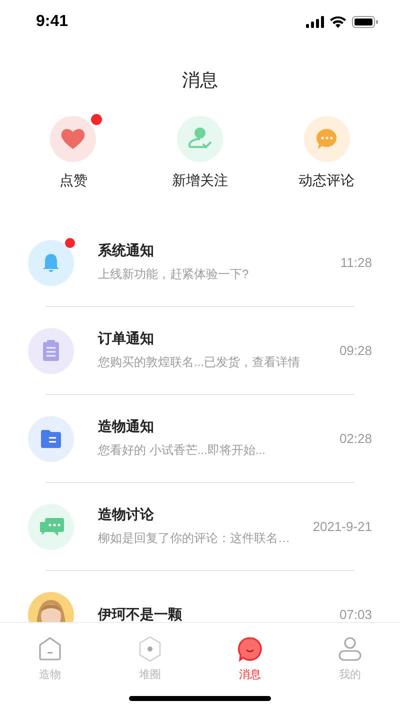 Image resolution: width=400 pixels, height=711 pixels. Describe the element at coordinates (200, 362) in the screenshot. I see `message-preview: 您购买的敦煌联名...已发货，查看详情` at that location.